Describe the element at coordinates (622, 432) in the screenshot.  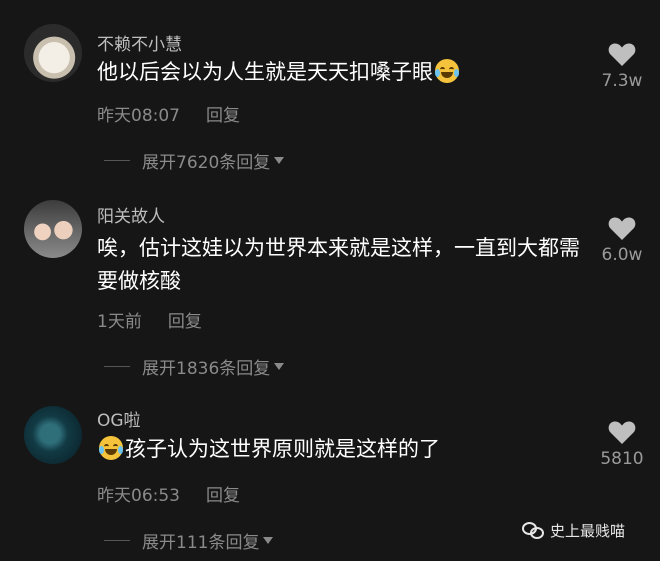
I see `heart-icon` at that location.